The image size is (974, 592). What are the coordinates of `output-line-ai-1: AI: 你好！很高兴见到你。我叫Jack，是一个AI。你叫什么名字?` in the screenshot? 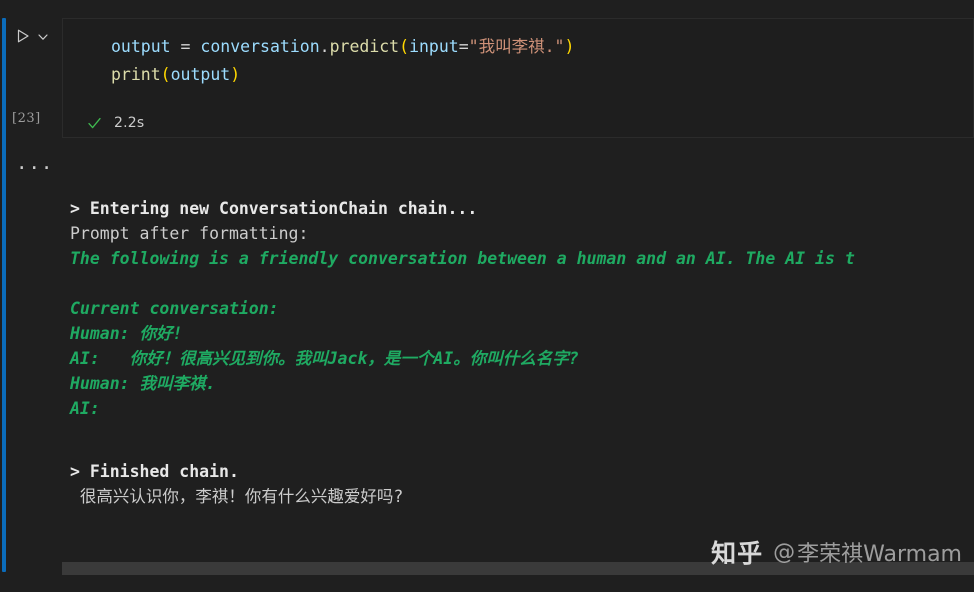 It's located at (324, 358).